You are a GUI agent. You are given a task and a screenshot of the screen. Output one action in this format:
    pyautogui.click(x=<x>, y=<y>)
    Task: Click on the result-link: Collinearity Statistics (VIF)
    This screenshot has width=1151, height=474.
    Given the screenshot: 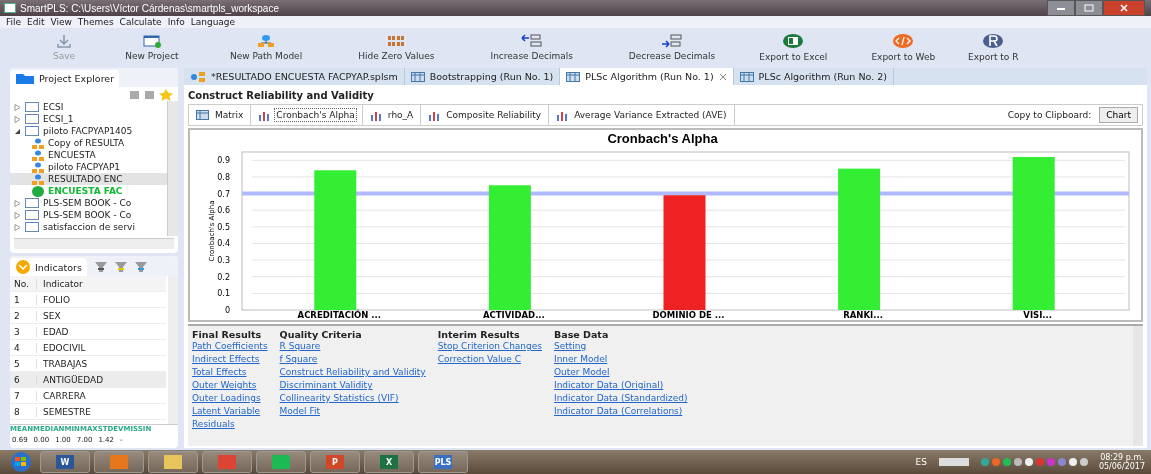 What is the action you would take?
    pyautogui.click(x=339, y=398)
    